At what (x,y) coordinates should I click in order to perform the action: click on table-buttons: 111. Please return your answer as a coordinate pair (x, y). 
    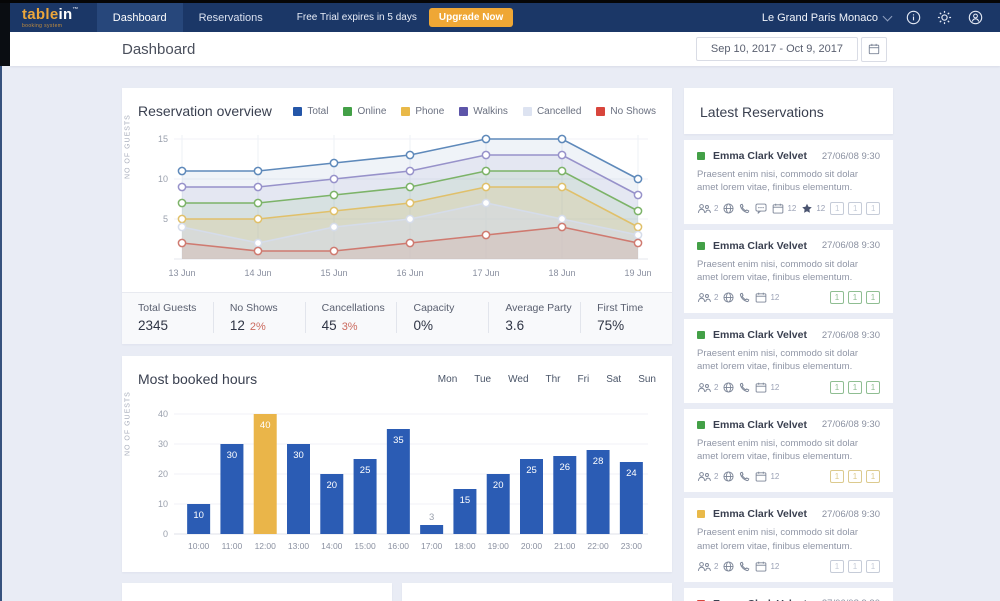
    Looking at the image, I should click on (855, 566).